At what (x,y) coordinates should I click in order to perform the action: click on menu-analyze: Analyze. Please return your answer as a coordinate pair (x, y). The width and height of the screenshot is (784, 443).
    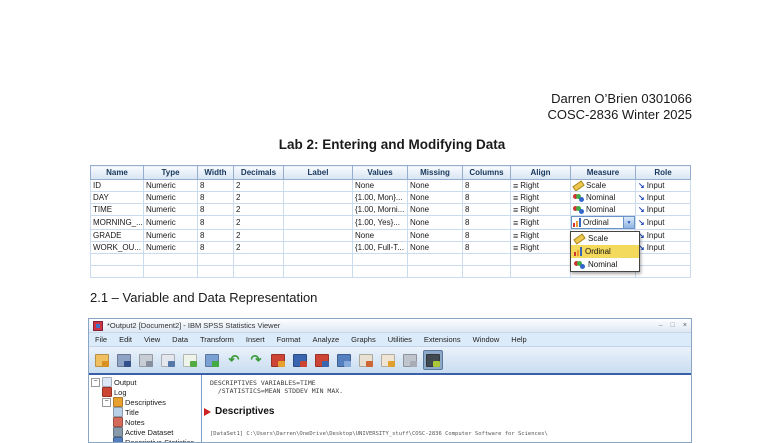
    Looking at the image, I should click on (325, 339).